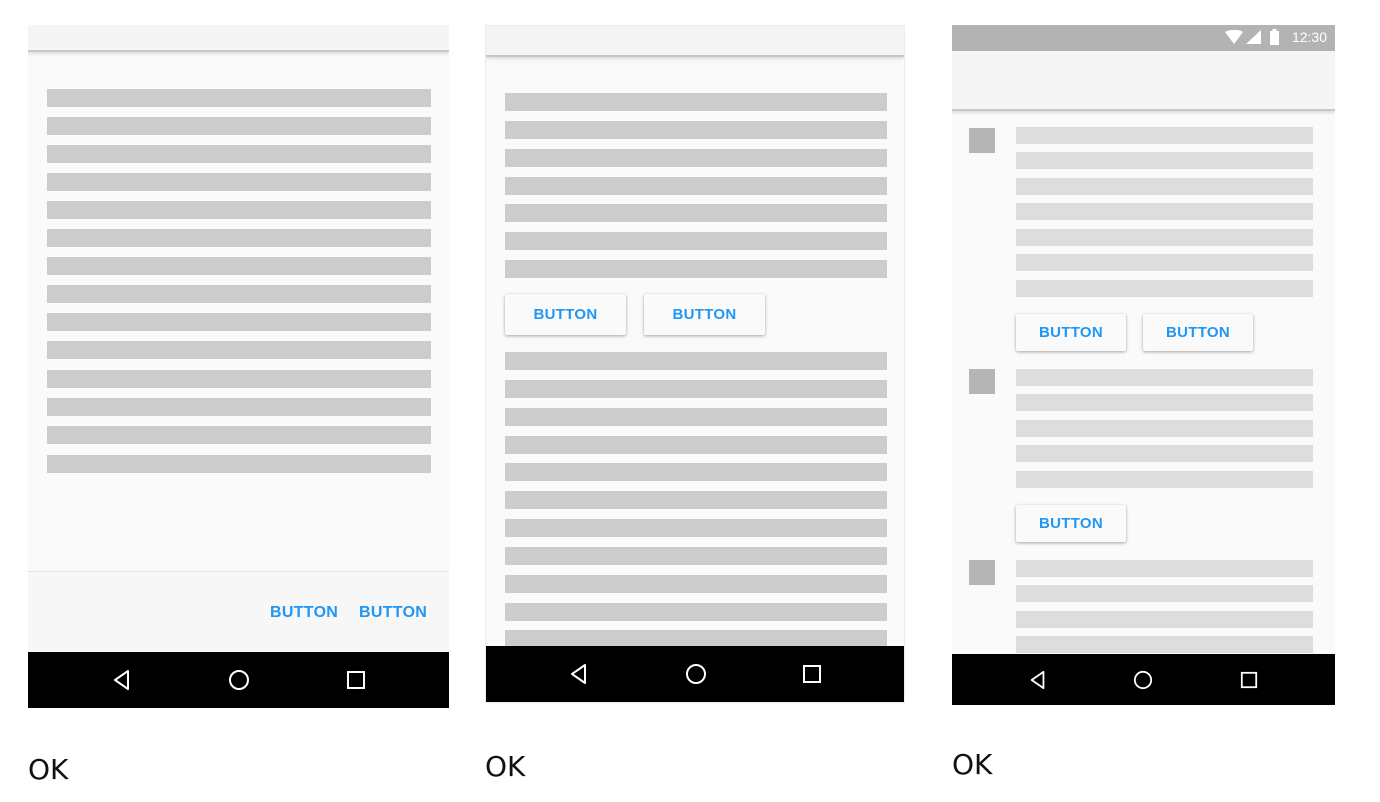  What do you see at coordinates (238, 612) in the screenshot?
I see `dialog-footer: BUTTON BUTTON` at bounding box center [238, 612].